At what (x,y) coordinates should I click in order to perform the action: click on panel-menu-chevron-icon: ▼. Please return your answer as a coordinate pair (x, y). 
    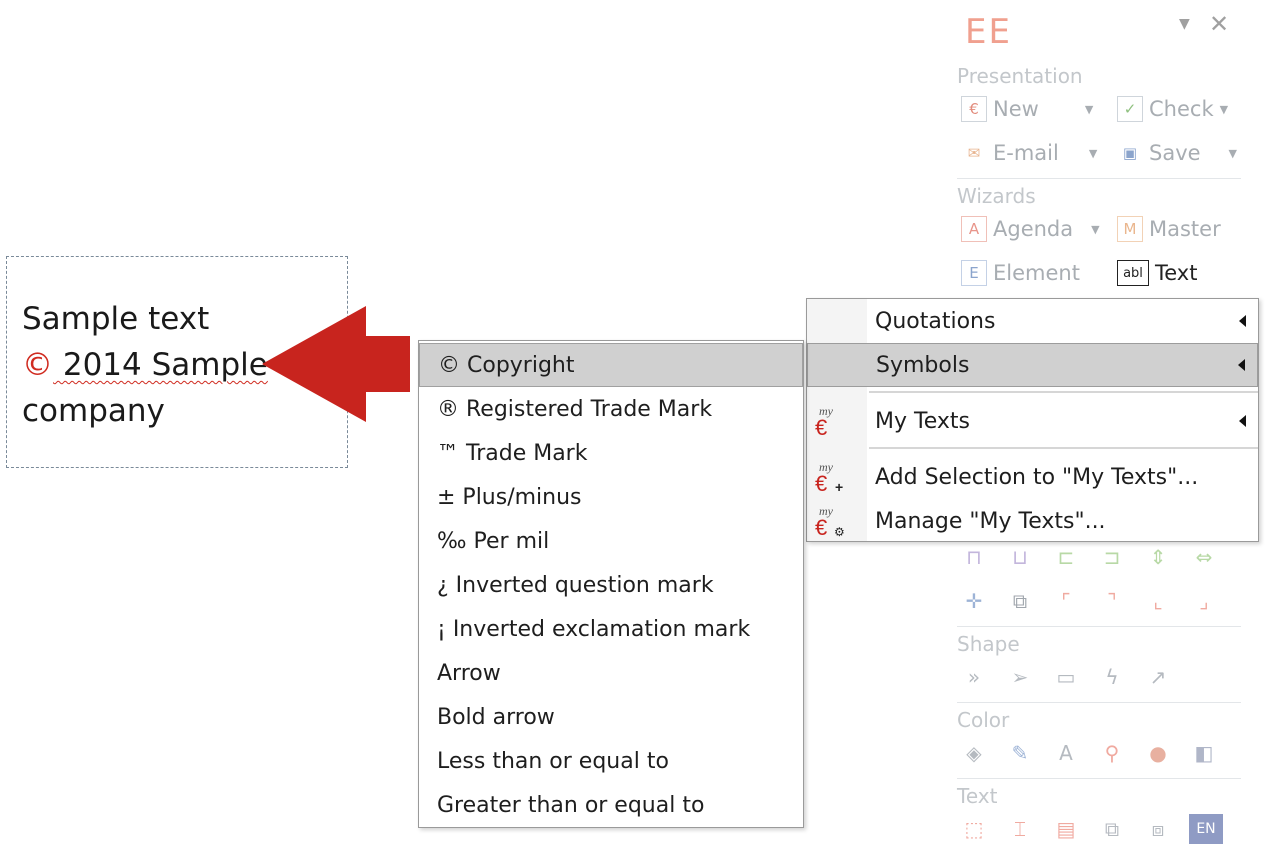
    Looking at the image, I should click on (1184, 24).